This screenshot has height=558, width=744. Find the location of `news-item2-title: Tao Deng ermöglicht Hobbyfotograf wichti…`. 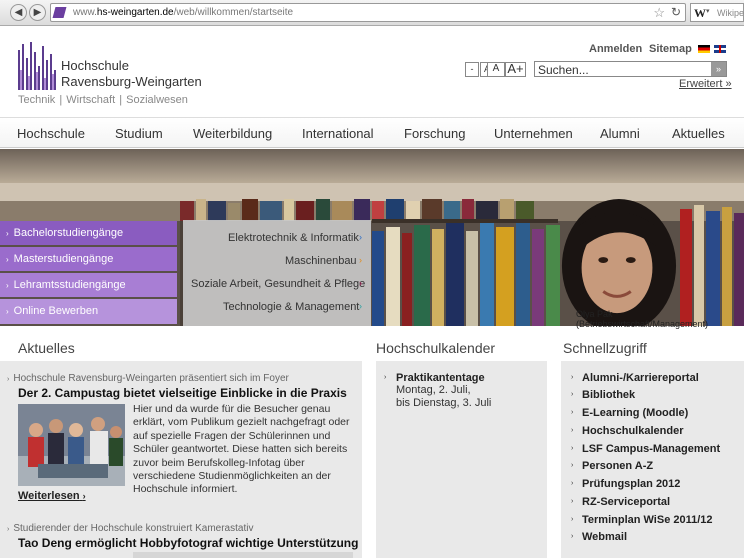

news-item2-title: Tao Deng ermöglicht Hobbyfotograf wichti… is located at coordinates (188, 543).